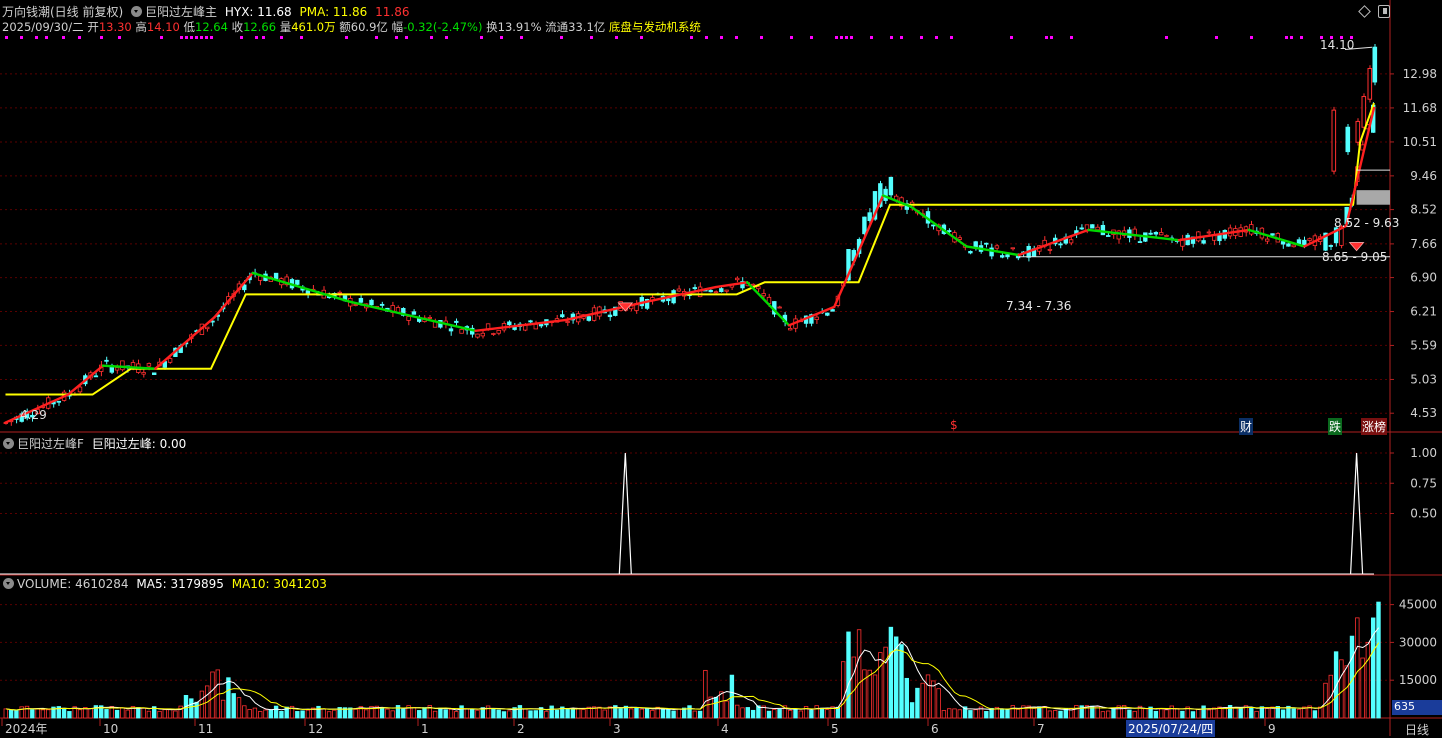 The height and width of the screenshot is (738, 1442). I want to click on event-marker-limit-list: 涨榜, so click(1374, 426).